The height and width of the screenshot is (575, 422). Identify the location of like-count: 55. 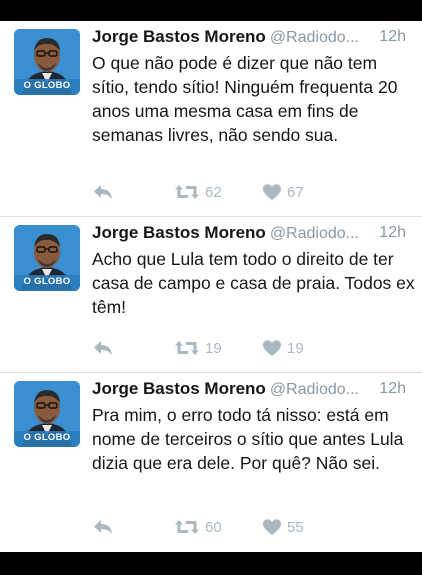
(295, 527).